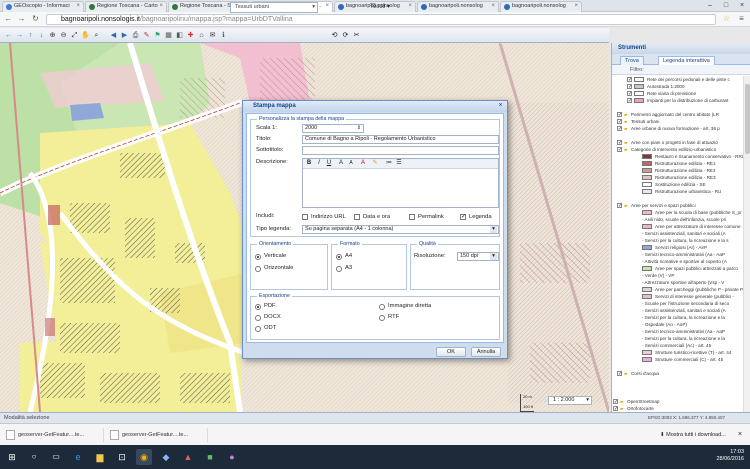  I want to click on legend-row: ✓ ▰ Tessuti urbani, so click(677, 121).